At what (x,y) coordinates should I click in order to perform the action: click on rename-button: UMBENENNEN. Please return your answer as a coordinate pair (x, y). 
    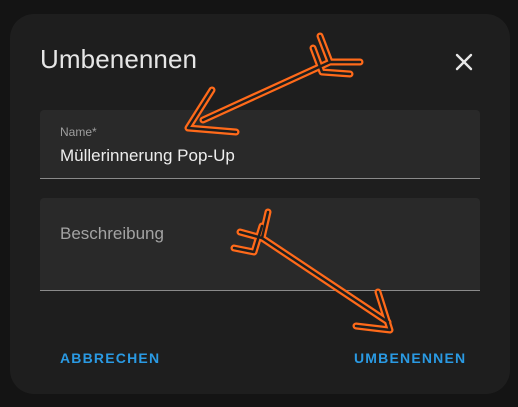
    Looking at the image, I should click on (410, 358).